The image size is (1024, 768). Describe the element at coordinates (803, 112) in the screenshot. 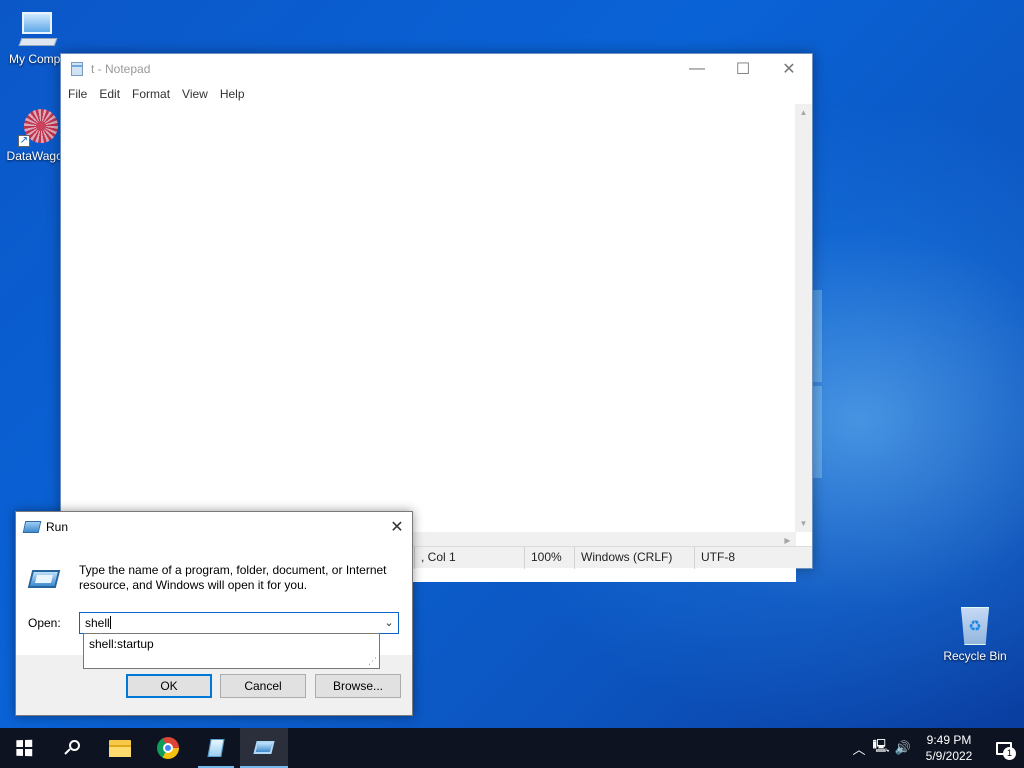

I see `scroll-up-icon: ▲` at that location.